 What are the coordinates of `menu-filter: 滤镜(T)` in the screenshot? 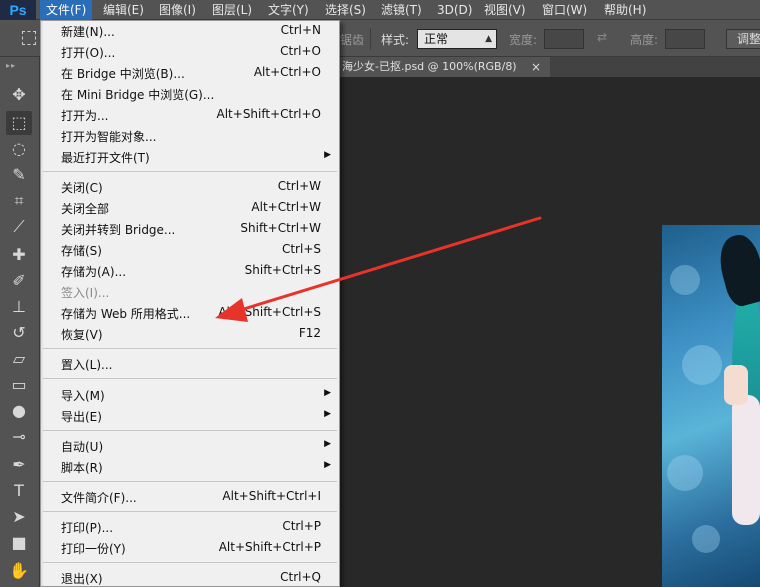 It's located at (401, 10).